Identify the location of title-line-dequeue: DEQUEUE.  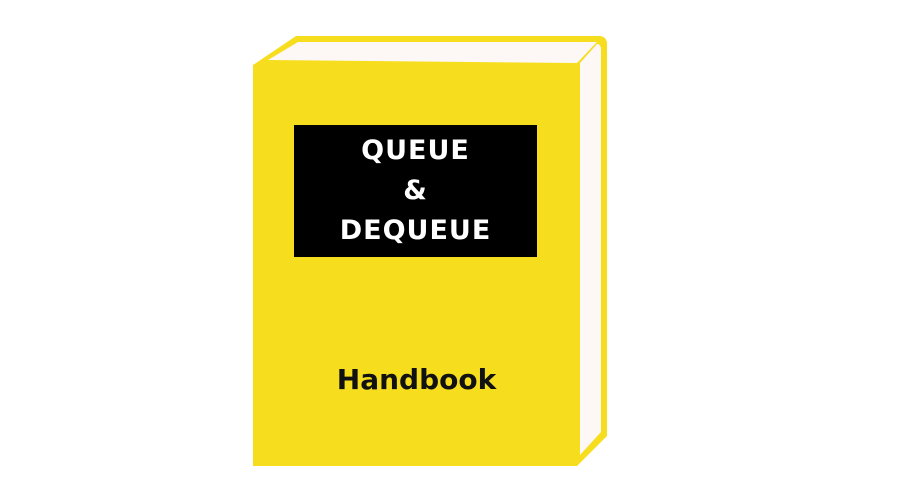
(415, 230).